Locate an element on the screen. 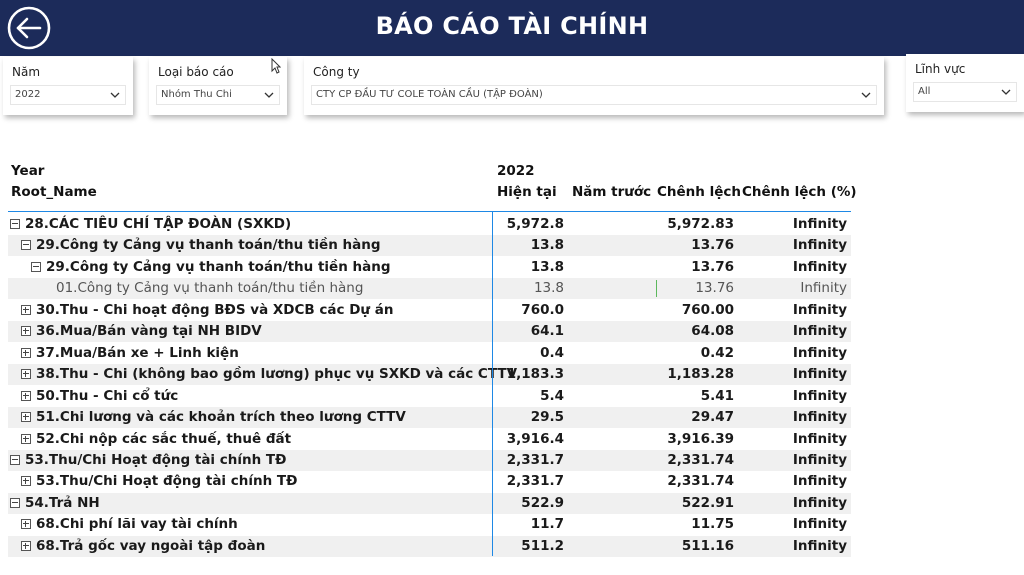 The height and width of the screenshot is (575, 1024). cell-current: 1,183.3 is located at coordinates (535, 374).